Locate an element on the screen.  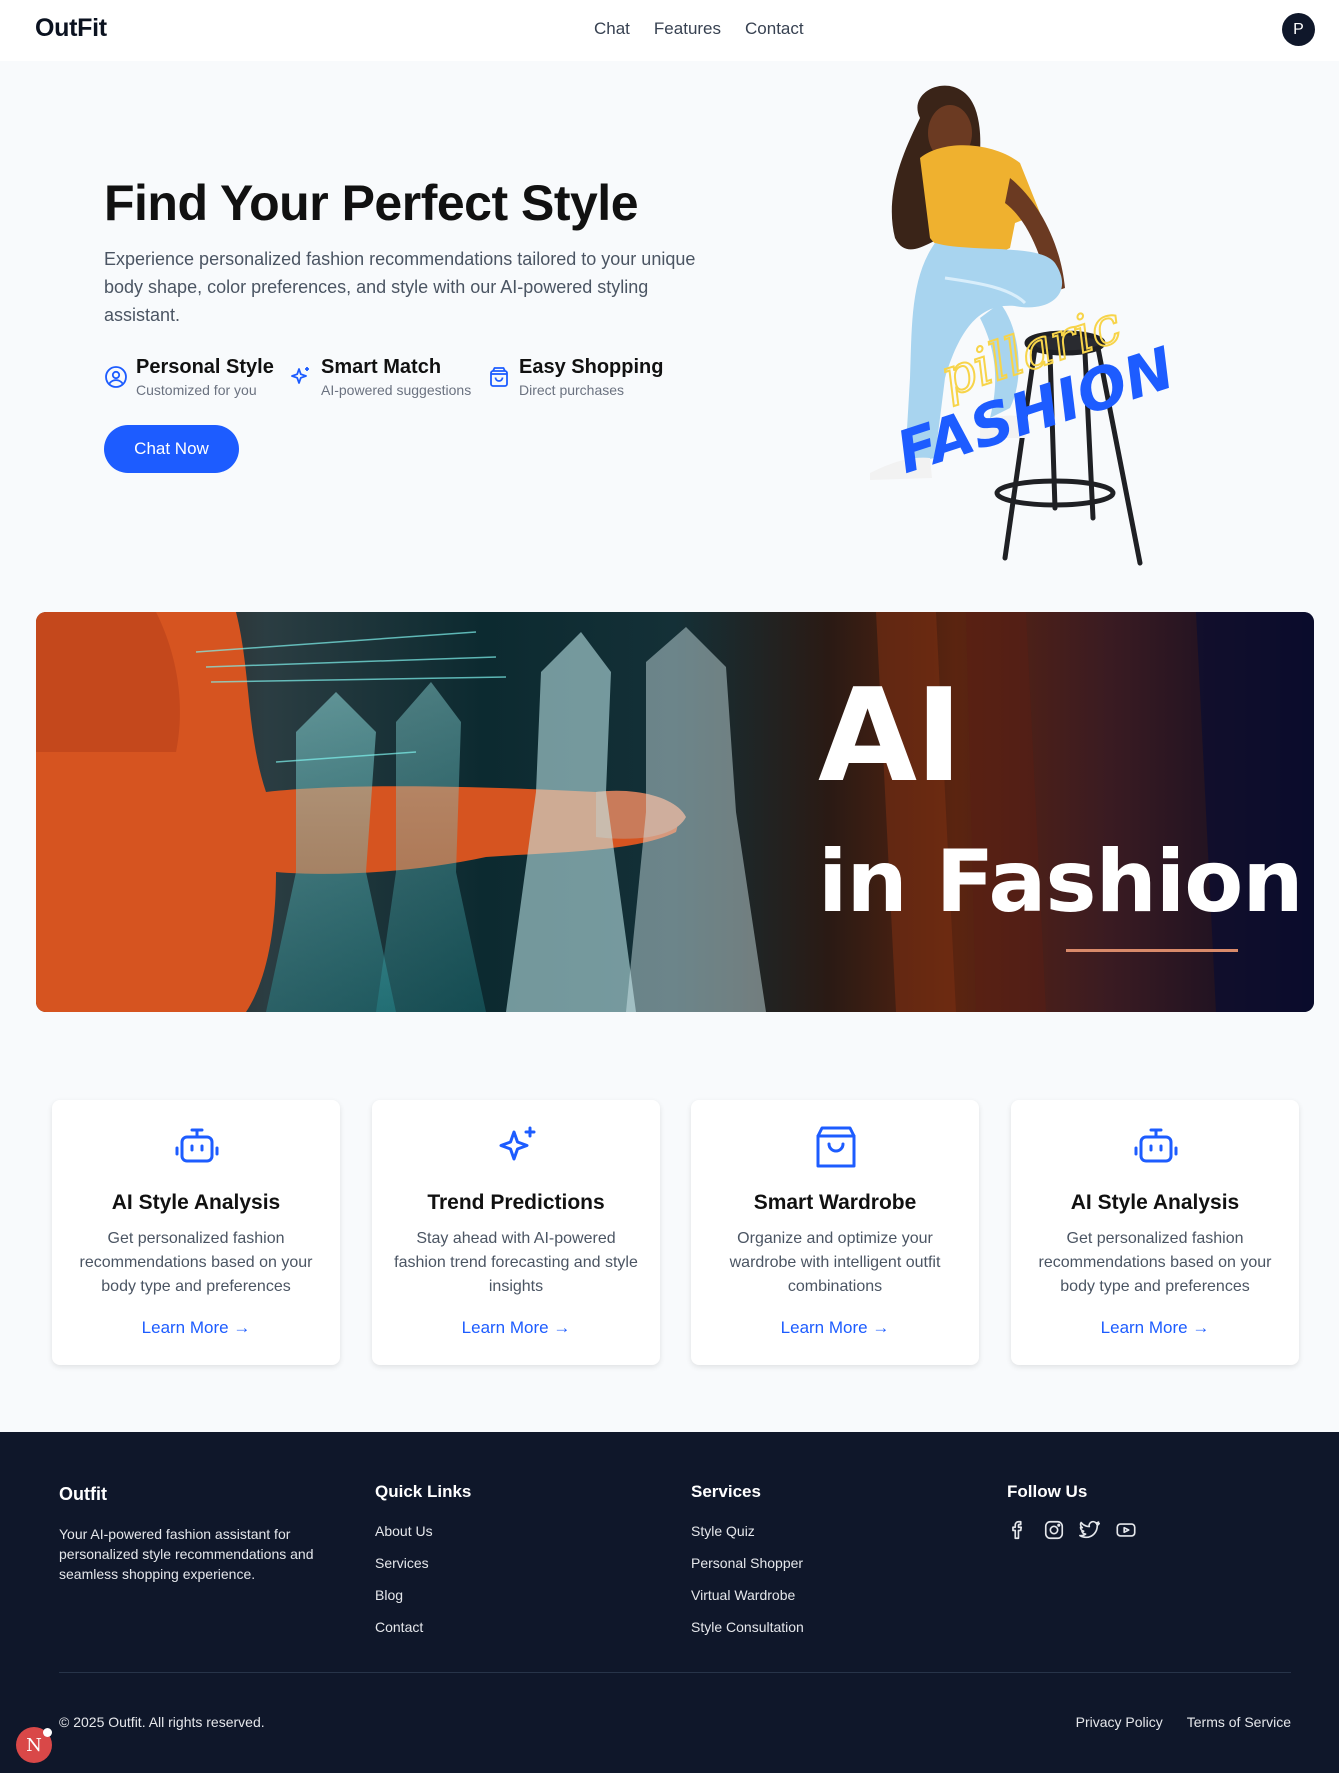
privacy-policy-link: Privacy Policy is located at coordinates (1119, 1722).